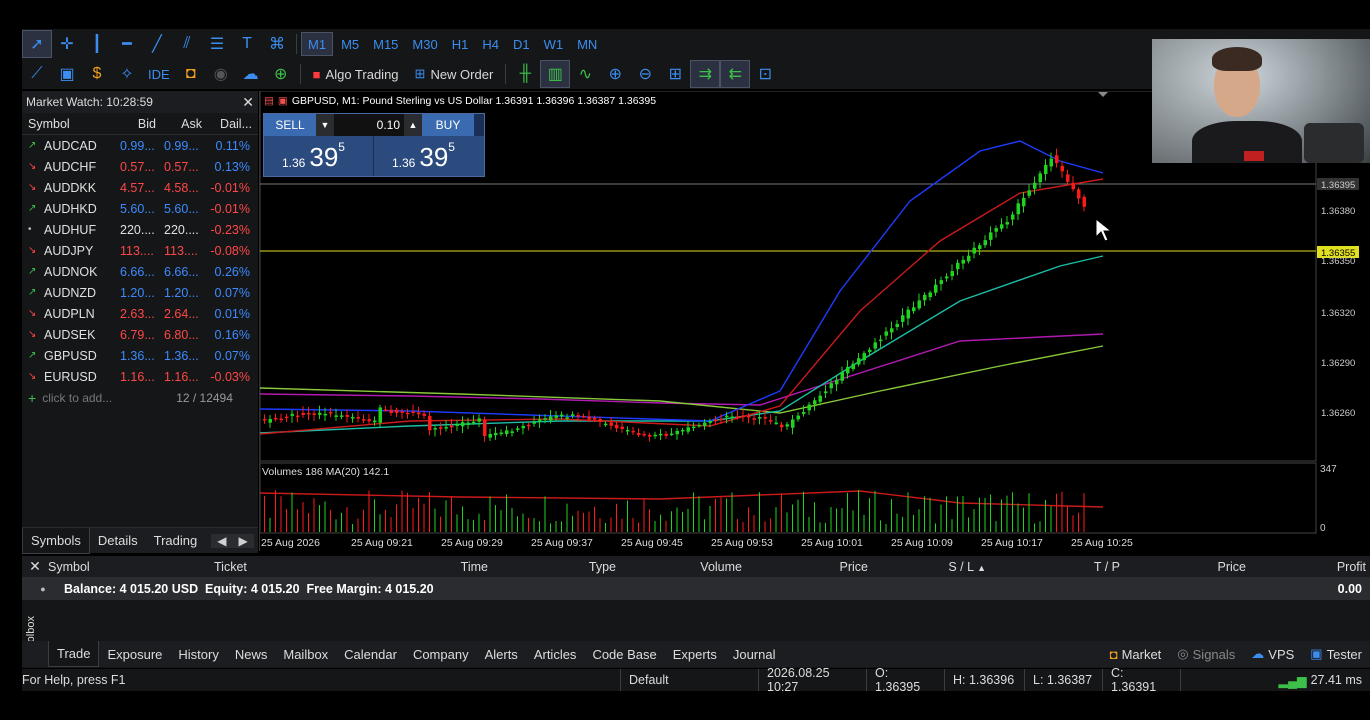 The height and width of the screenshot is (720, 1370). What do you see at coordinates (221, 74) in the screenshot?
I see `signals-icon: ◉` at bounding box center [221, 74].